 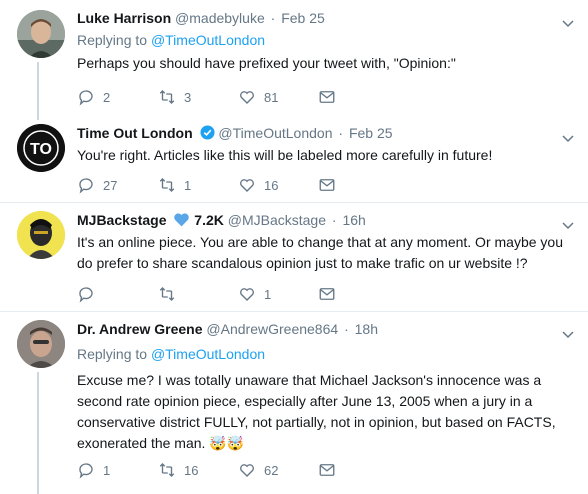 I want to click on reply-count: 1, so click(x=107, y=470).